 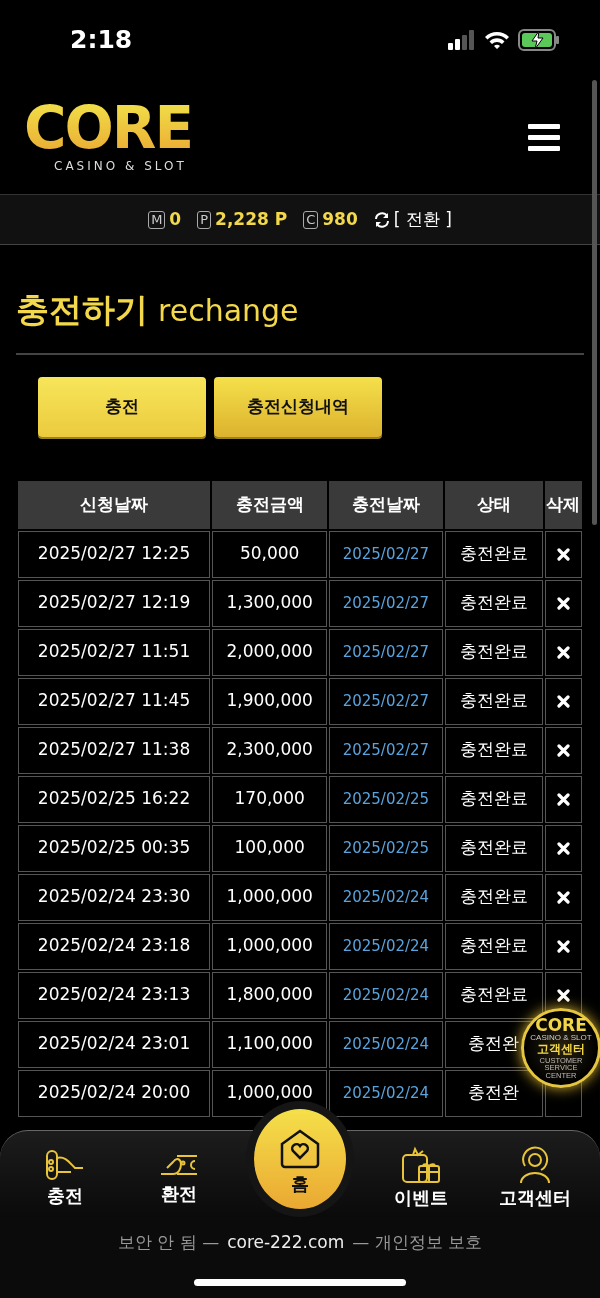 I want to click on nav-item: 충전, so click(x=65, y=1174).